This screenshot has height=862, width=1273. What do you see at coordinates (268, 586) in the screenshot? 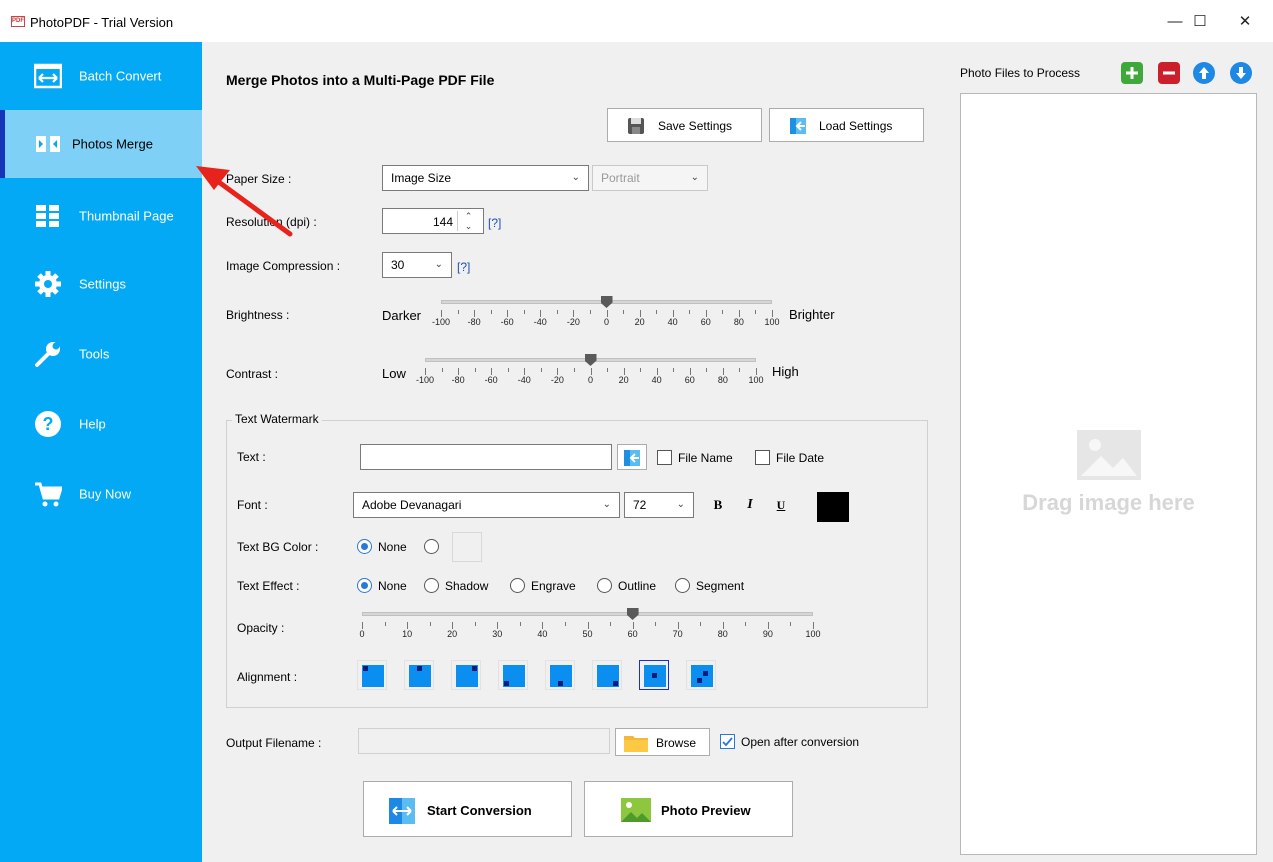
I see `text-effect-label: Text Effect :` at bounding box center [268, 586].